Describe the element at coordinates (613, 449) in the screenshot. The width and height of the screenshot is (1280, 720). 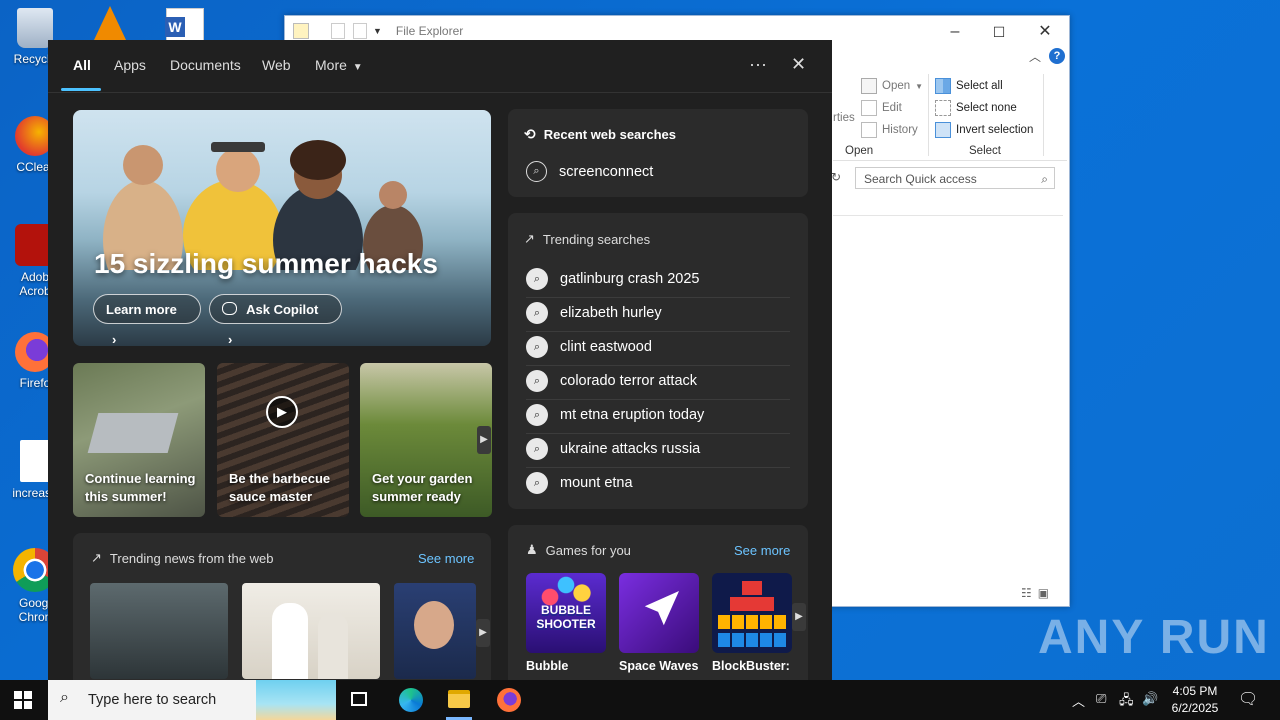
I see `trending-search-item: ⌕ ukraine attacks russia` at that location.